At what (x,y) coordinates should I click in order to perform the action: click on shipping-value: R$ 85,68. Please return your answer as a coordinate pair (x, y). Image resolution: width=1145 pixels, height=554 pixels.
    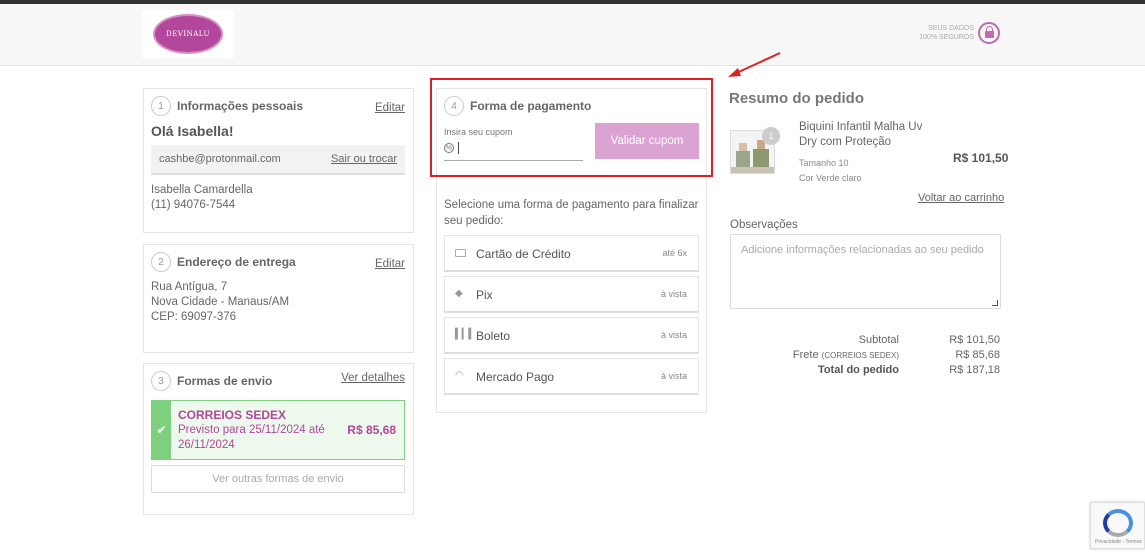
    Looking at the image, I should click on (977, 355).